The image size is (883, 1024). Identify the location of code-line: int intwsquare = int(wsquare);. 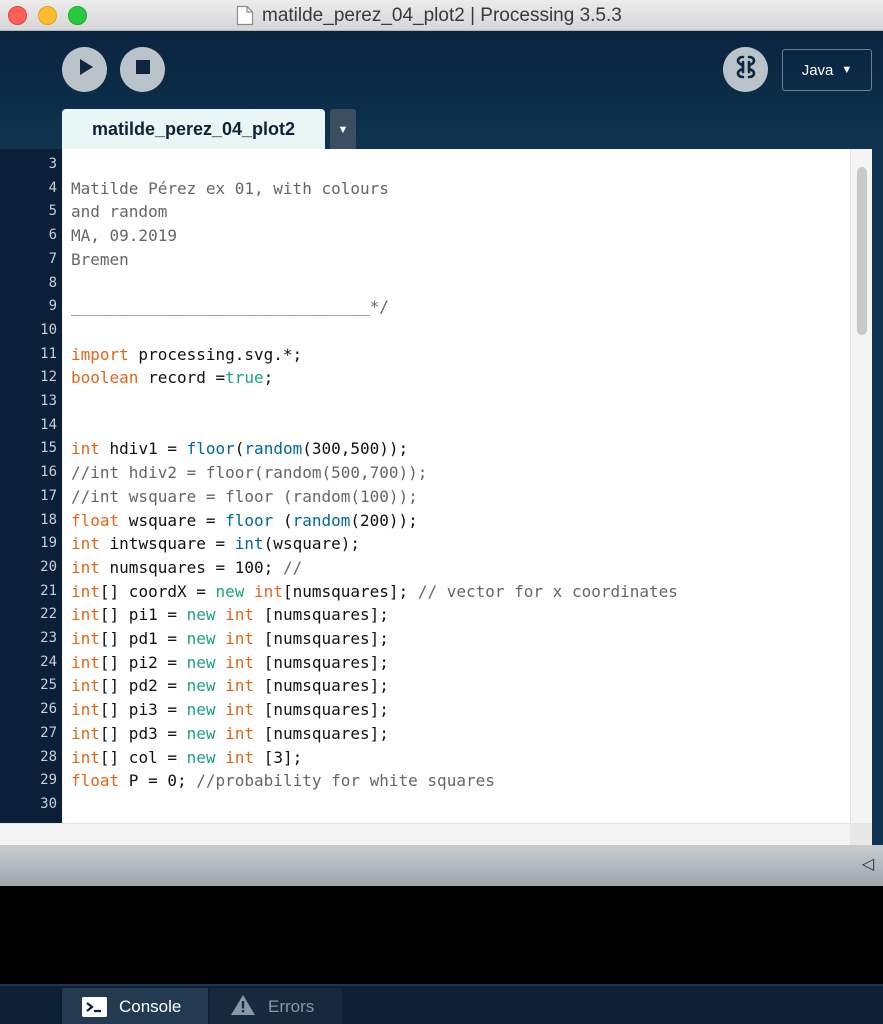
(215, 544).